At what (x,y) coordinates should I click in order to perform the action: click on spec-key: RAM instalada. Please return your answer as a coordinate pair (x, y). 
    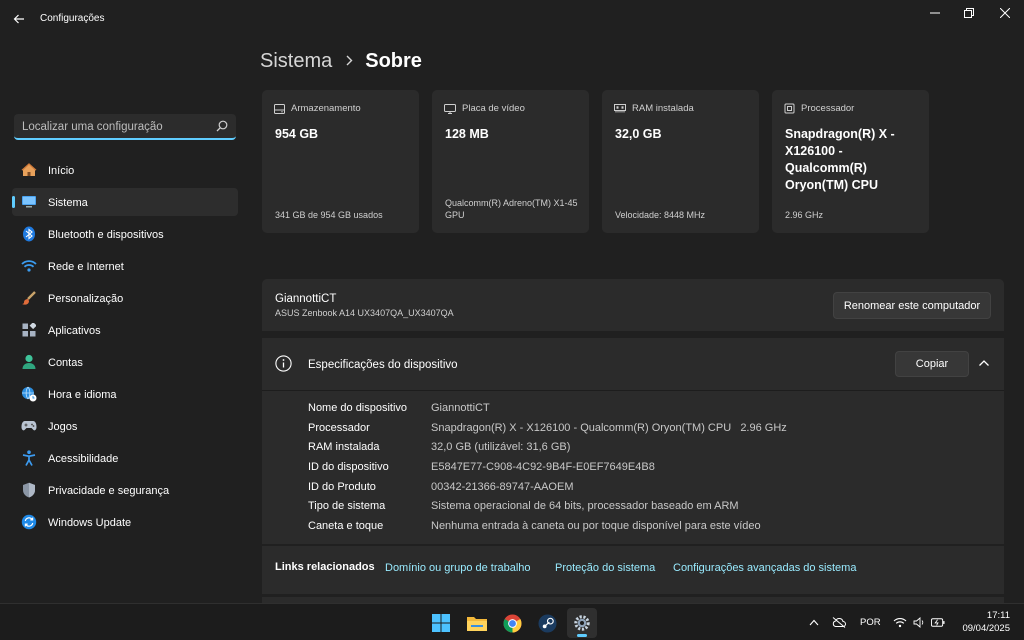
    Looking at the image, I should click on (344, 447).